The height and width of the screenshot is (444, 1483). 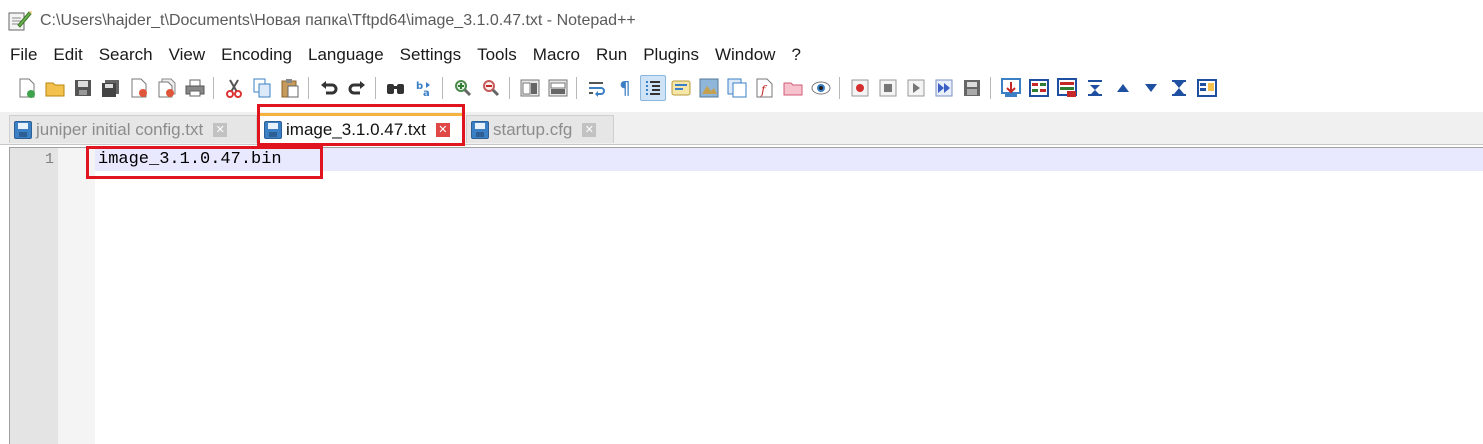 I want to click on menu-plugins: Plugins, so click(x=676, y=55).